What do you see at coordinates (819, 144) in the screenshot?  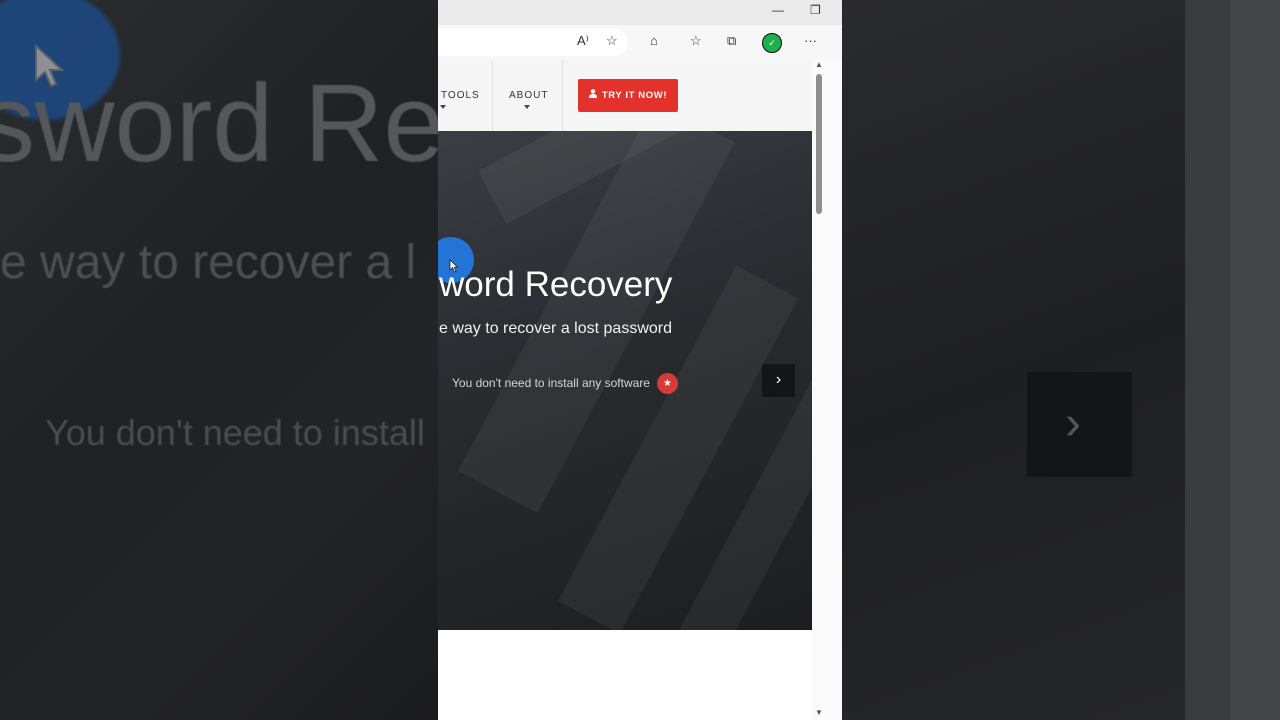 I see `scrollbar-thumb` at bounding box center [819, 144].